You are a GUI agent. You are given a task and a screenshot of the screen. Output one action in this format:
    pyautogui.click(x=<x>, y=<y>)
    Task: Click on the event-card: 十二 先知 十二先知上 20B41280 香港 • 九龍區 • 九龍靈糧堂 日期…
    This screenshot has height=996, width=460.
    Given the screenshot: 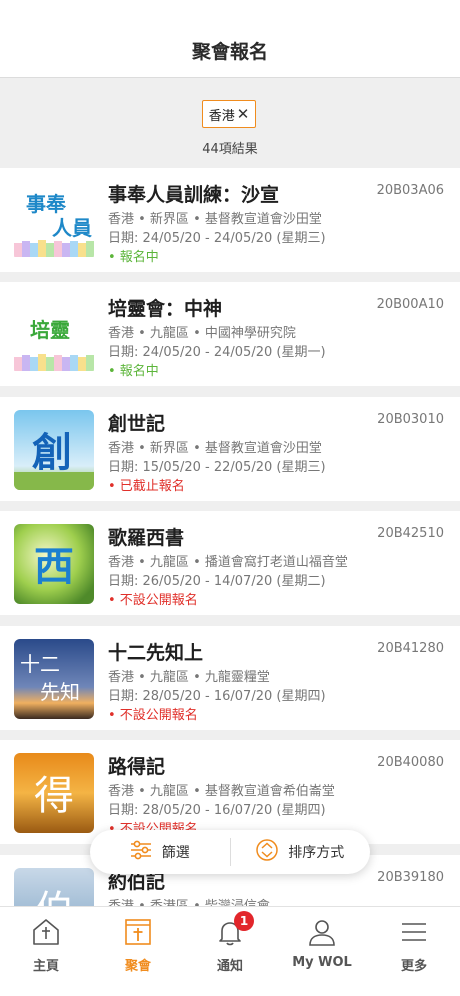 What is the action you would take?
    pyautogui.click(x=230, y=678)
    